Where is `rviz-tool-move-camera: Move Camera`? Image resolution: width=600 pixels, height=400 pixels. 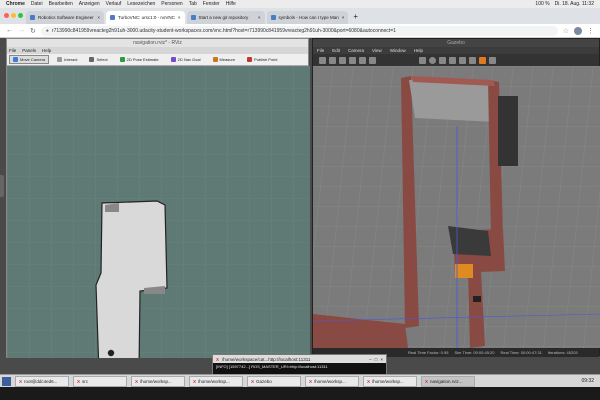 rviz-tool-move-camera: Move Camera is located at coordinates (29, 59).